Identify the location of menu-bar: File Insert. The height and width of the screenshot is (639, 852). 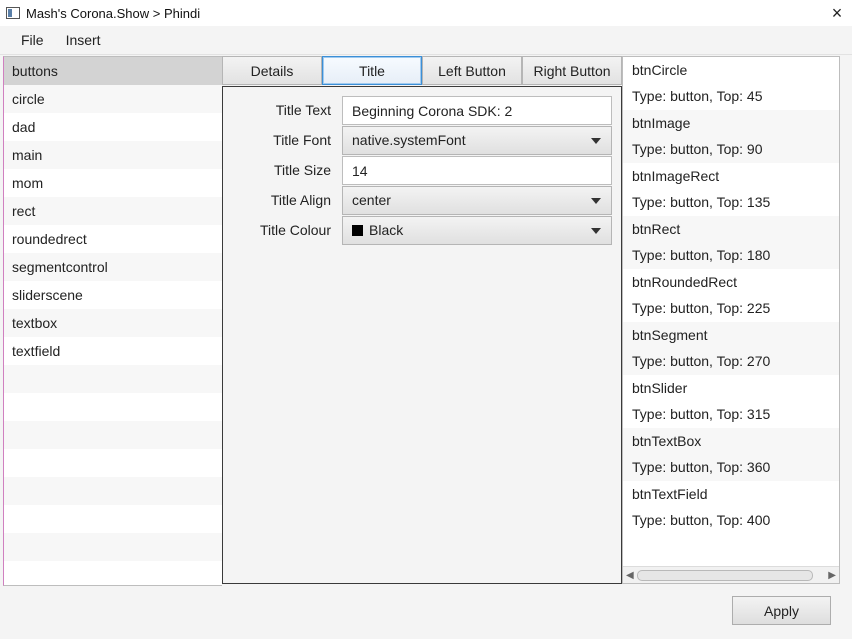
(426, 40).